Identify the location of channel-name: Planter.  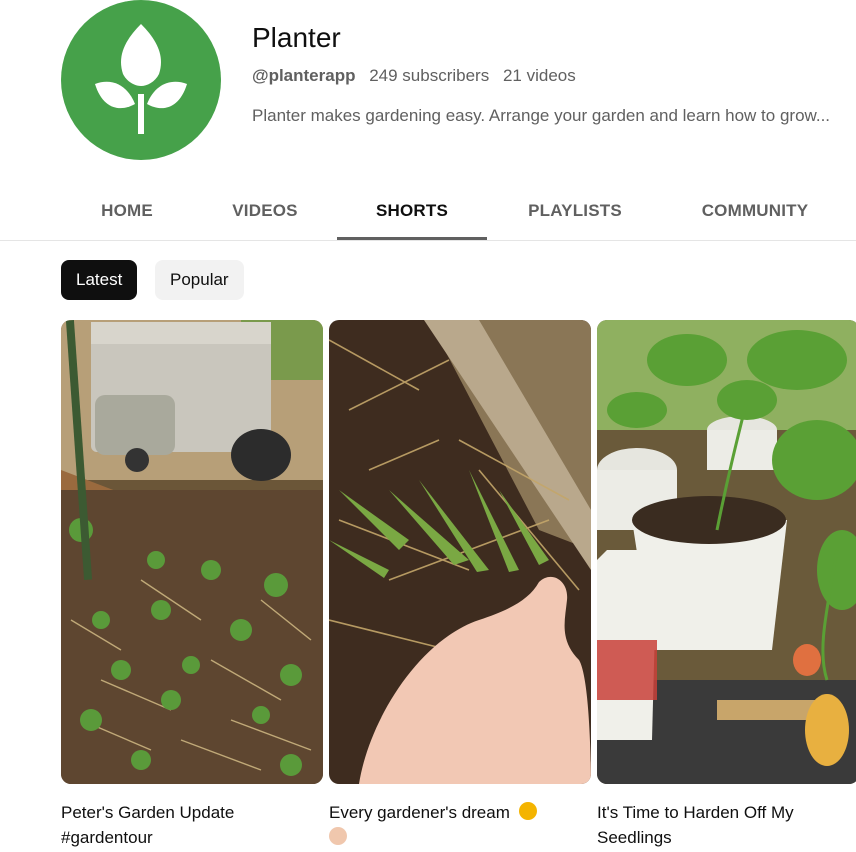
(296, 37).